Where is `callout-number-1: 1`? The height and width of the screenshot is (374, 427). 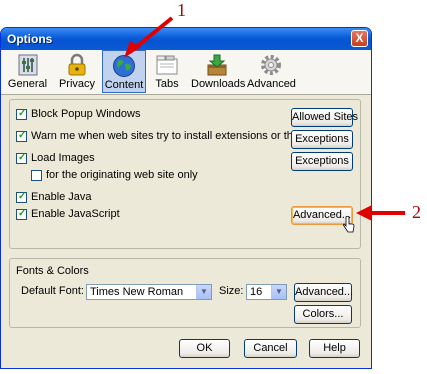 callout-number-1: 1 is located at coordinates (181, 10).